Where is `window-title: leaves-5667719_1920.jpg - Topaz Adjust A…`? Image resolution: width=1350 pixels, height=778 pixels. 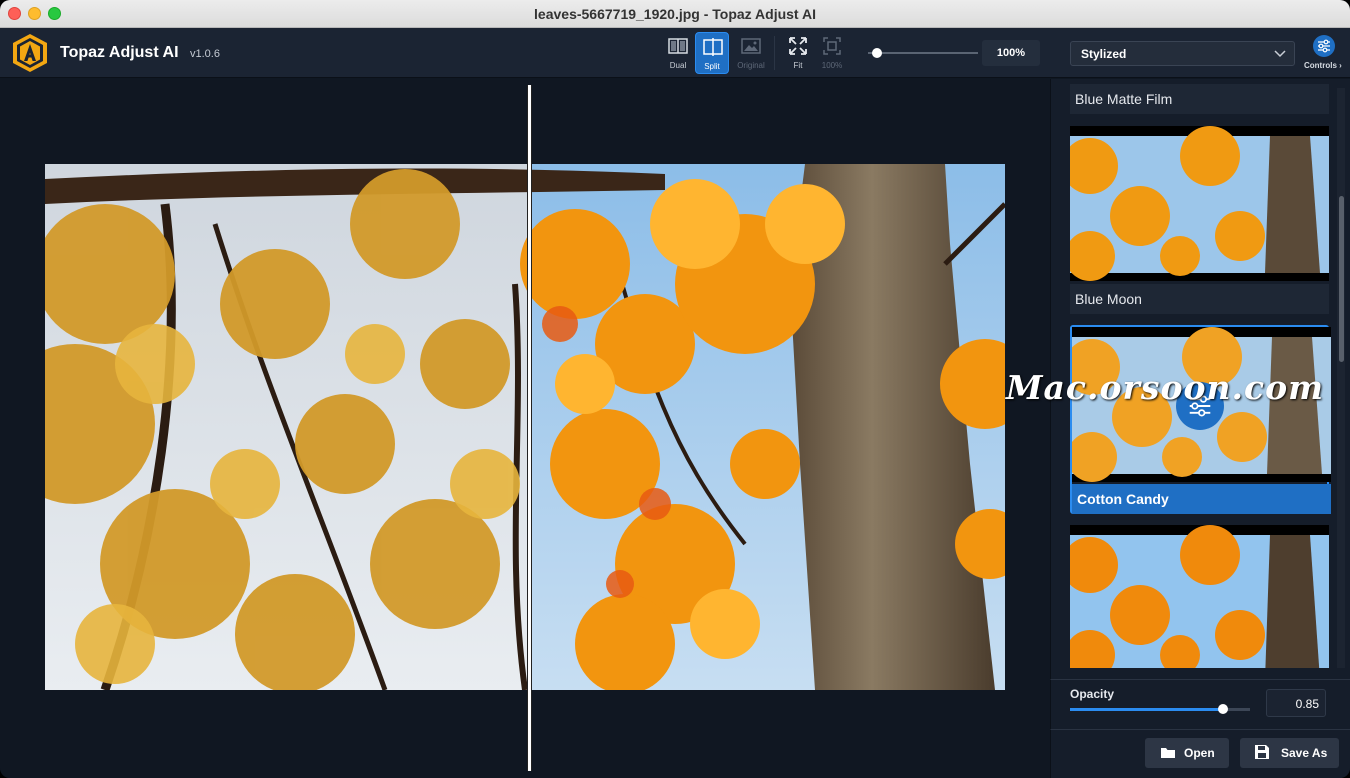 window-title: leaves-5667719_1920.jpg - Topaz Adjust A… is located at coordinates (675, 14).